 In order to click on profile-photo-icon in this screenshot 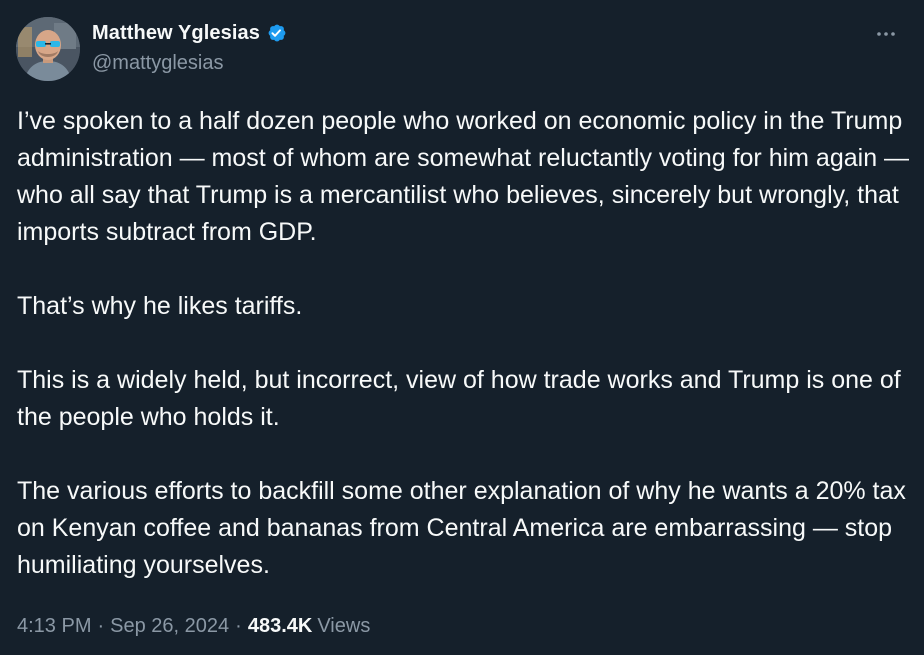, I will do `click(48, 49)`.